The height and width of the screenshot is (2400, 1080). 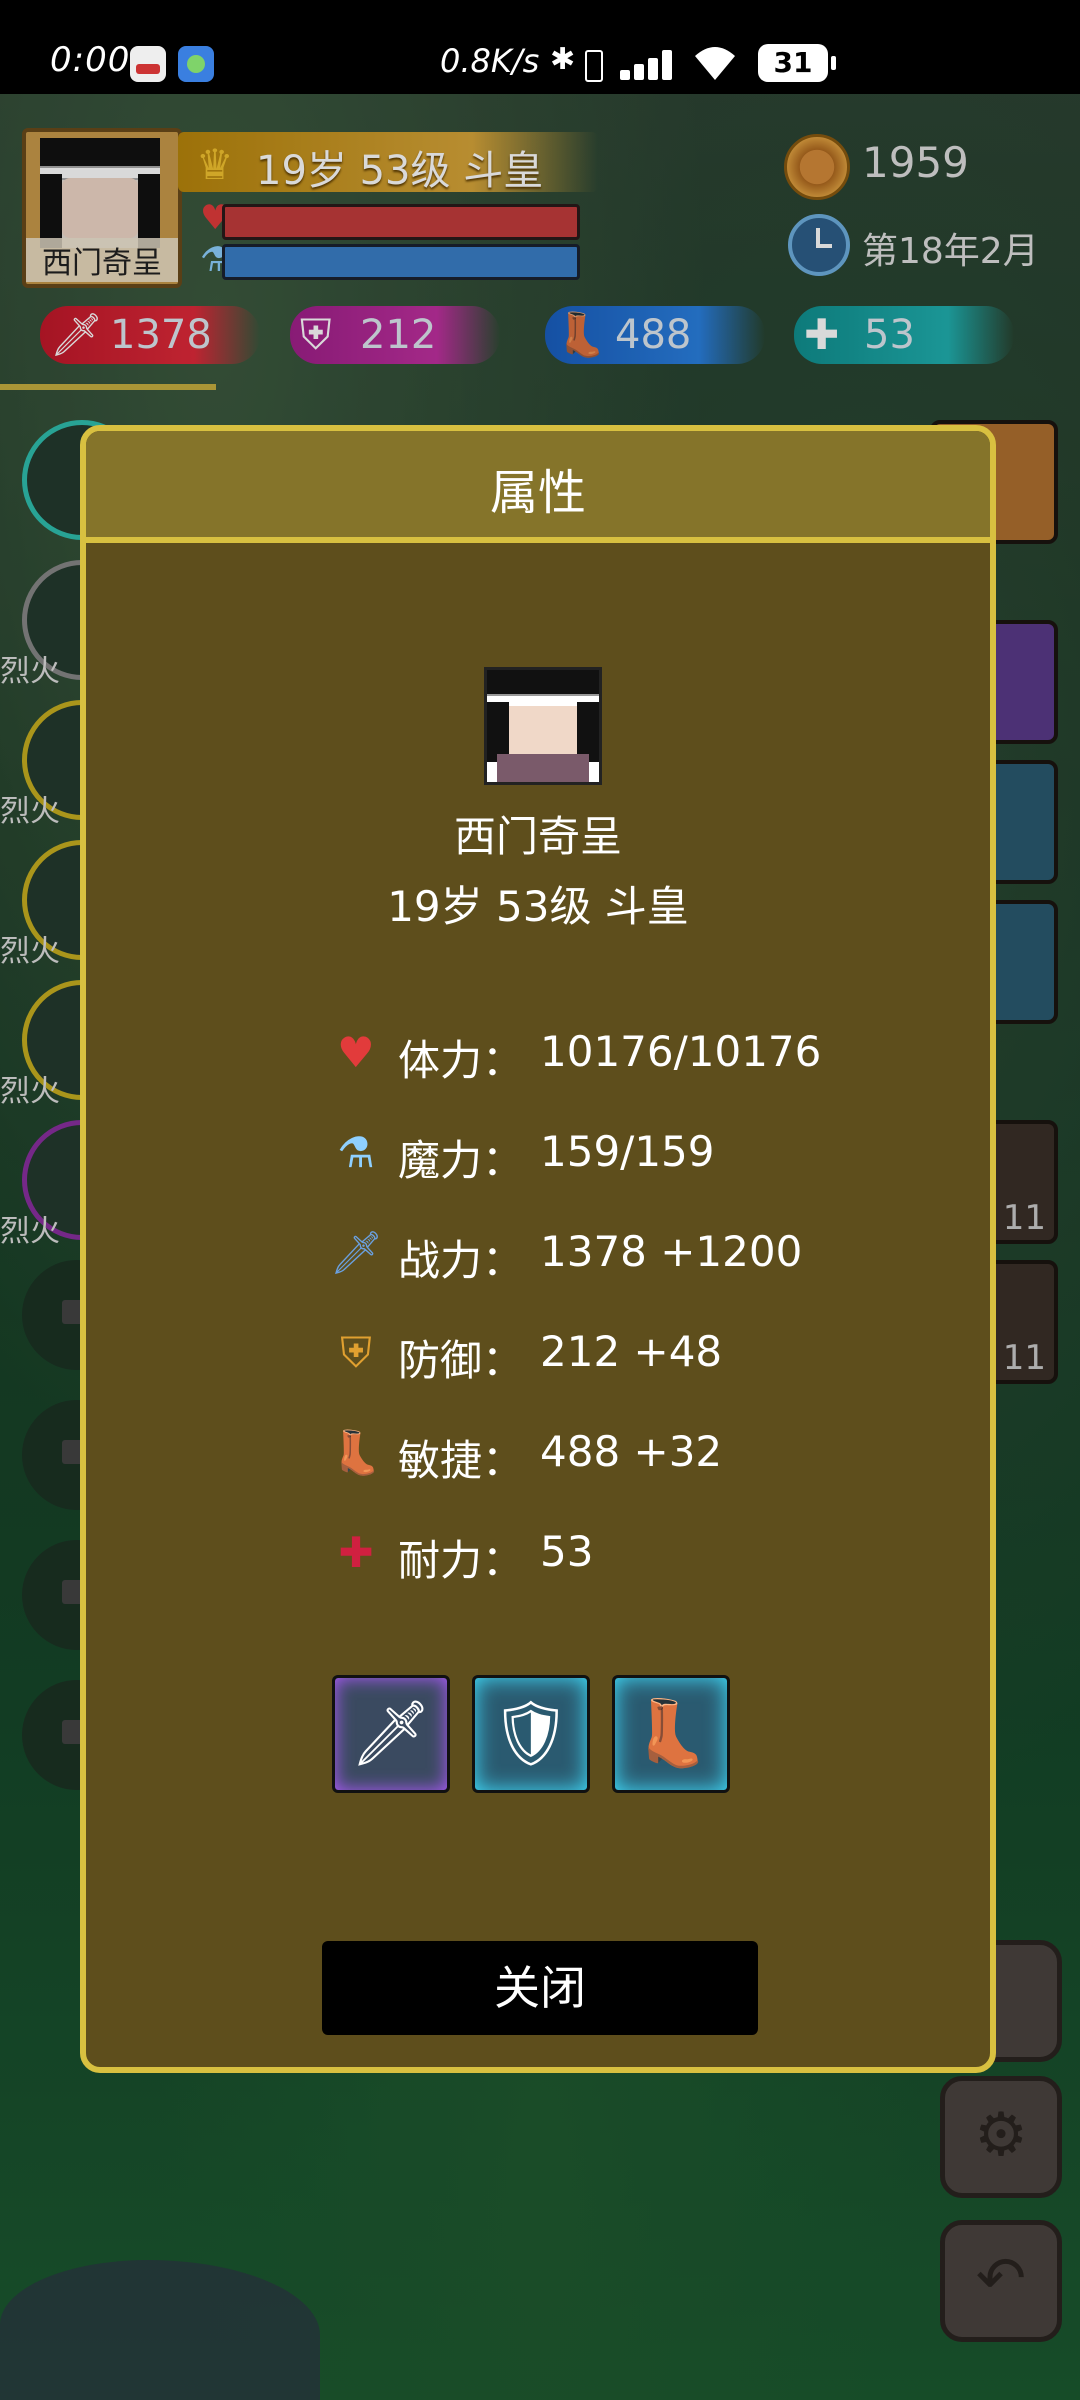 What do you see at coordinates (356, 1552) in the screenshot?
I see `health-cross-icon: ✚` at bounding box center [356, 1552].